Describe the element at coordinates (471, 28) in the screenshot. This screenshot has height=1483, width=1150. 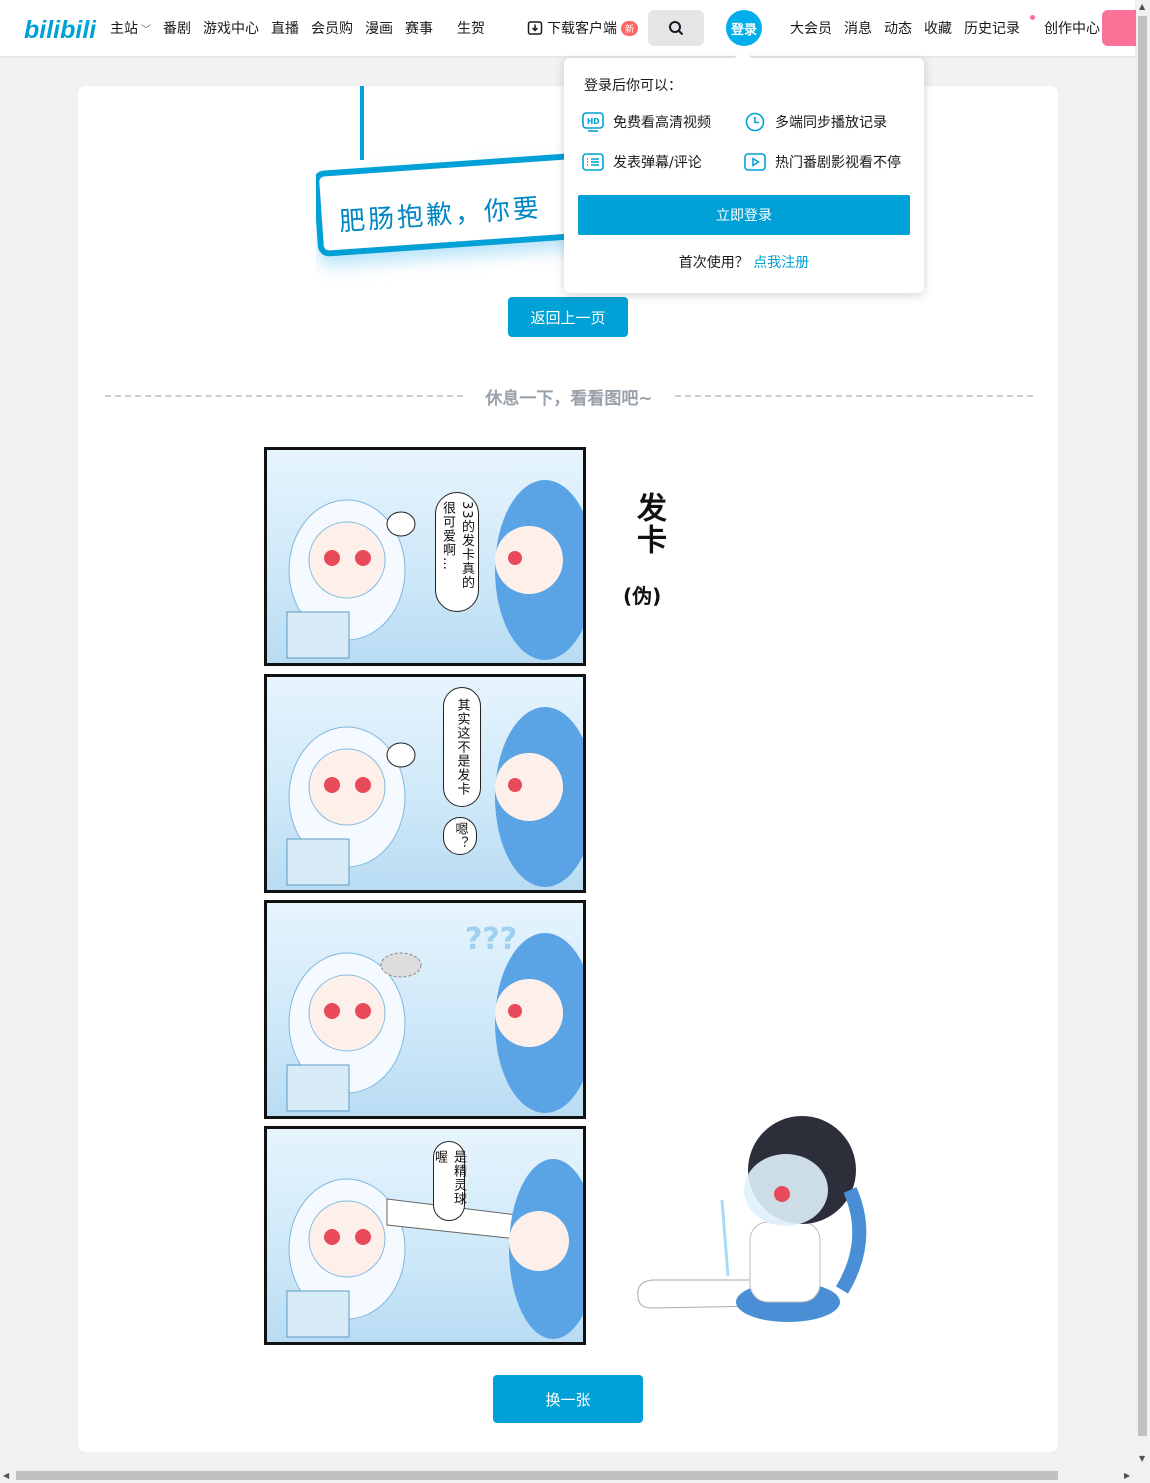
I see `nav-birthday: 生贺` at that location.